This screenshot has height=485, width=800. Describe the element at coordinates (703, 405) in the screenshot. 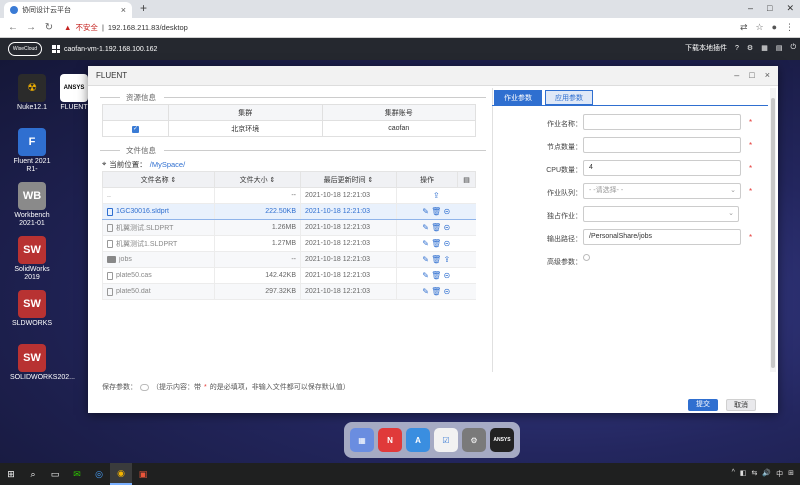

I see `submit-button: 提交` at that location.